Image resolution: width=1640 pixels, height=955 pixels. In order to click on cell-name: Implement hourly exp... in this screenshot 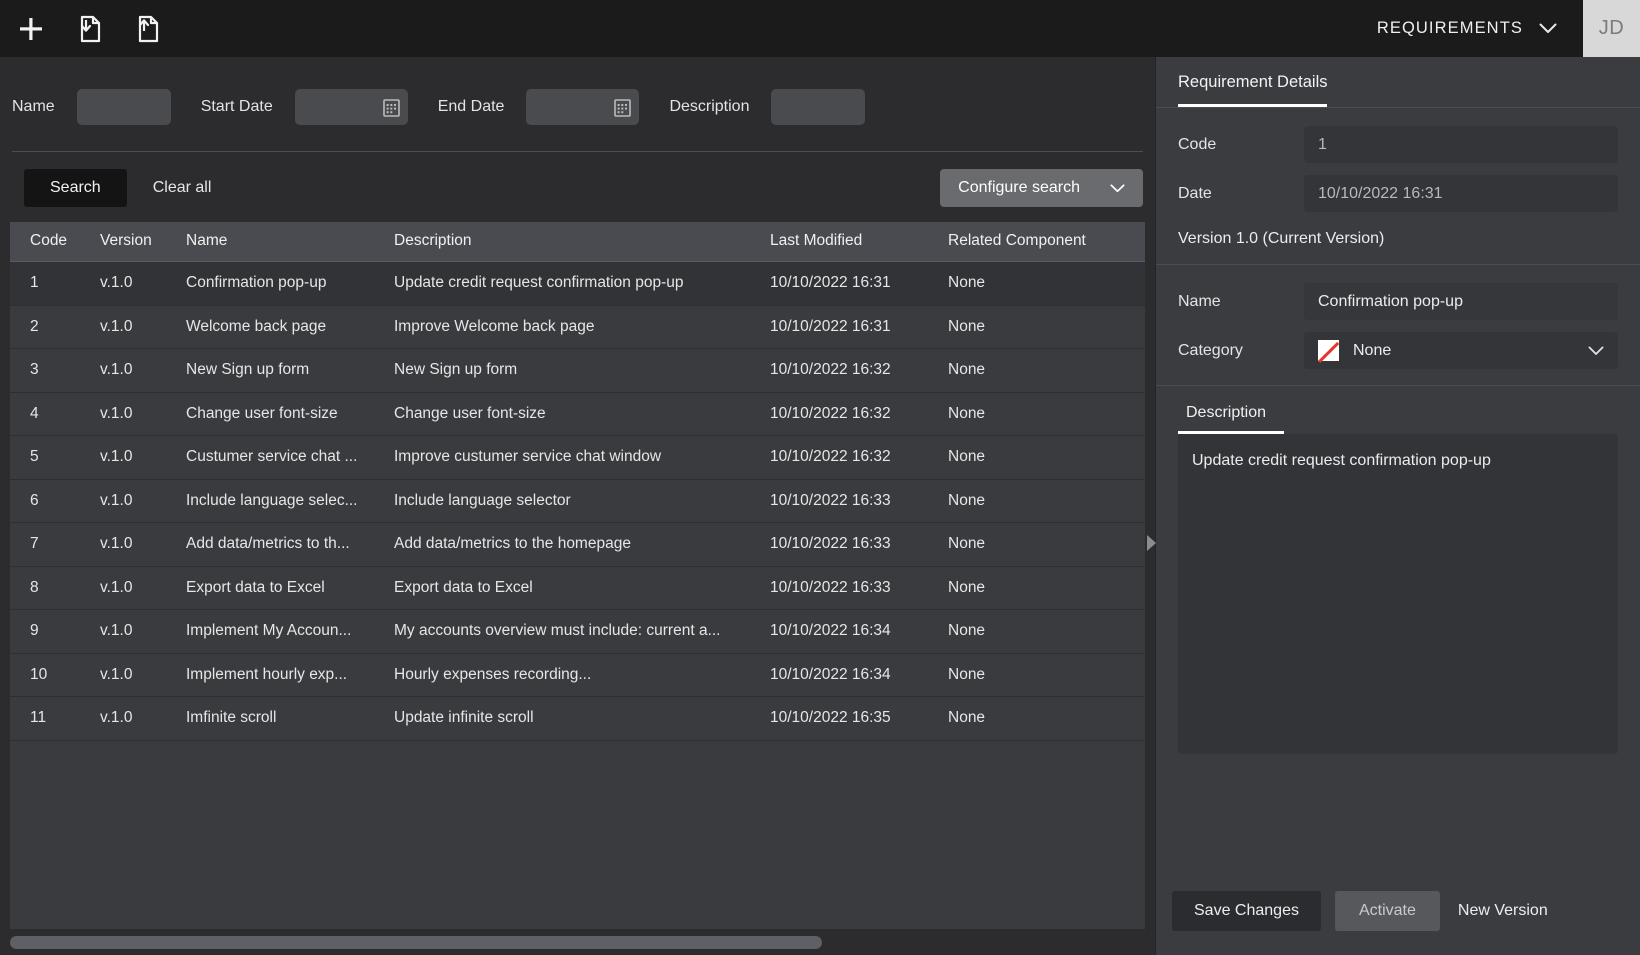, I will do `click(290, 675)`.